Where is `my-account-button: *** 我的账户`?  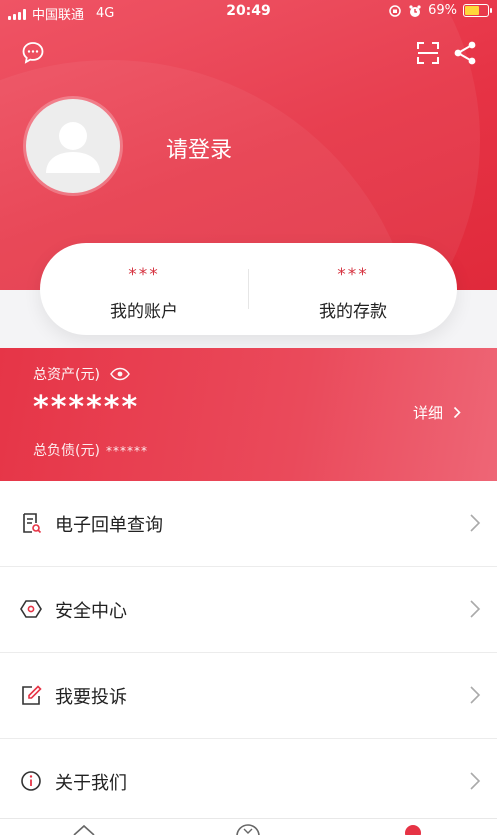 my-account-button: *** 我的账户 is located at coordinates (144, 289).